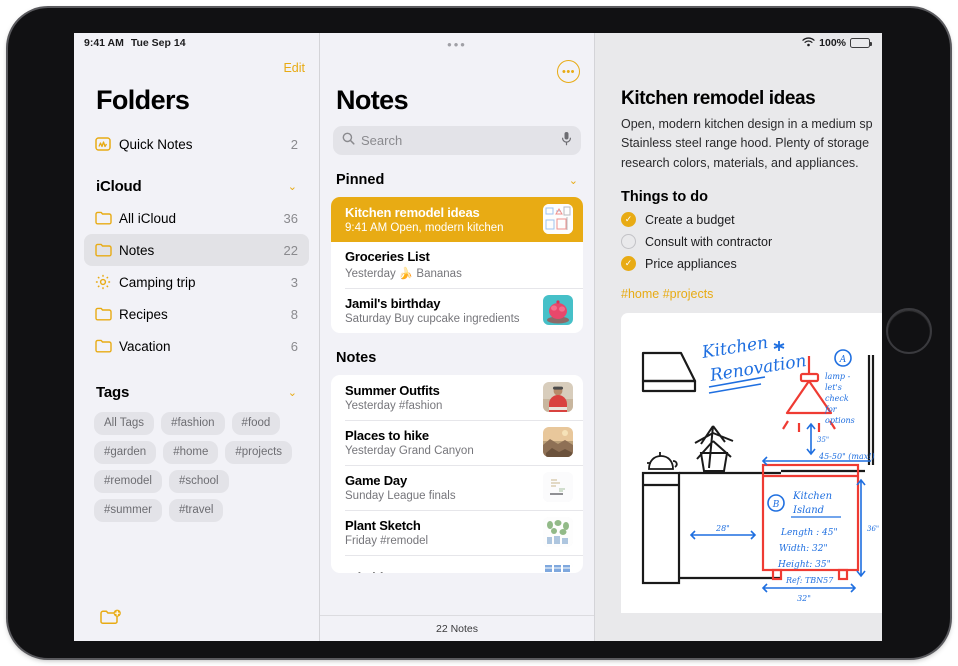 The width and height of the screenshot is (958, 666). What do you see at coordinates (148, 218) in the screenshot?
I see `sidebar-item-label: All iCloud` at bounding box center [148, 218].